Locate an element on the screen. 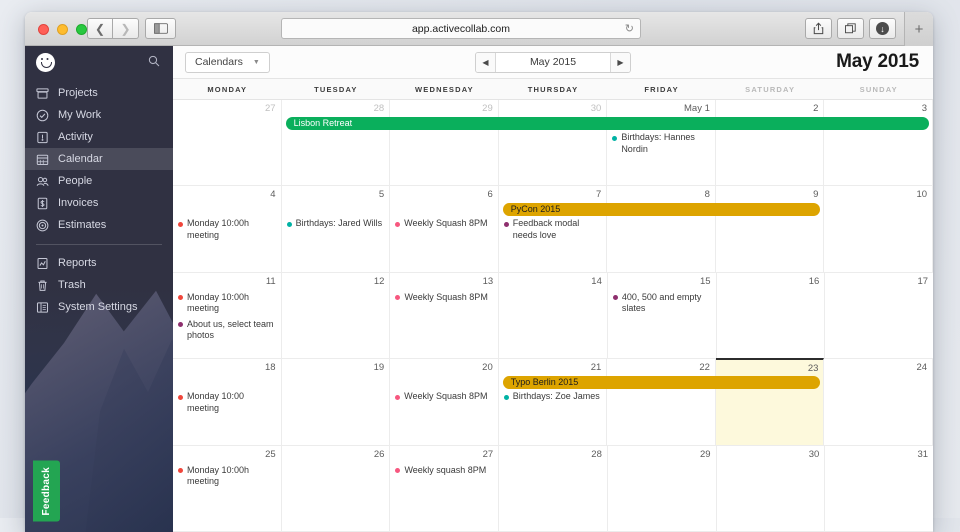  maximize-window-button is located at coordinates (81, 29).